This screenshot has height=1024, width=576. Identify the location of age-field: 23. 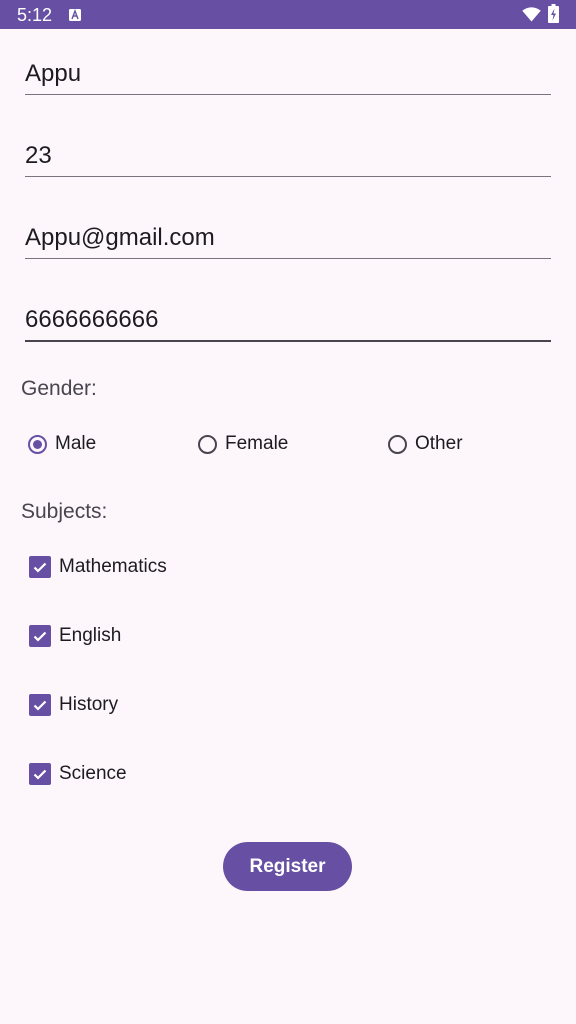
(288, 156).